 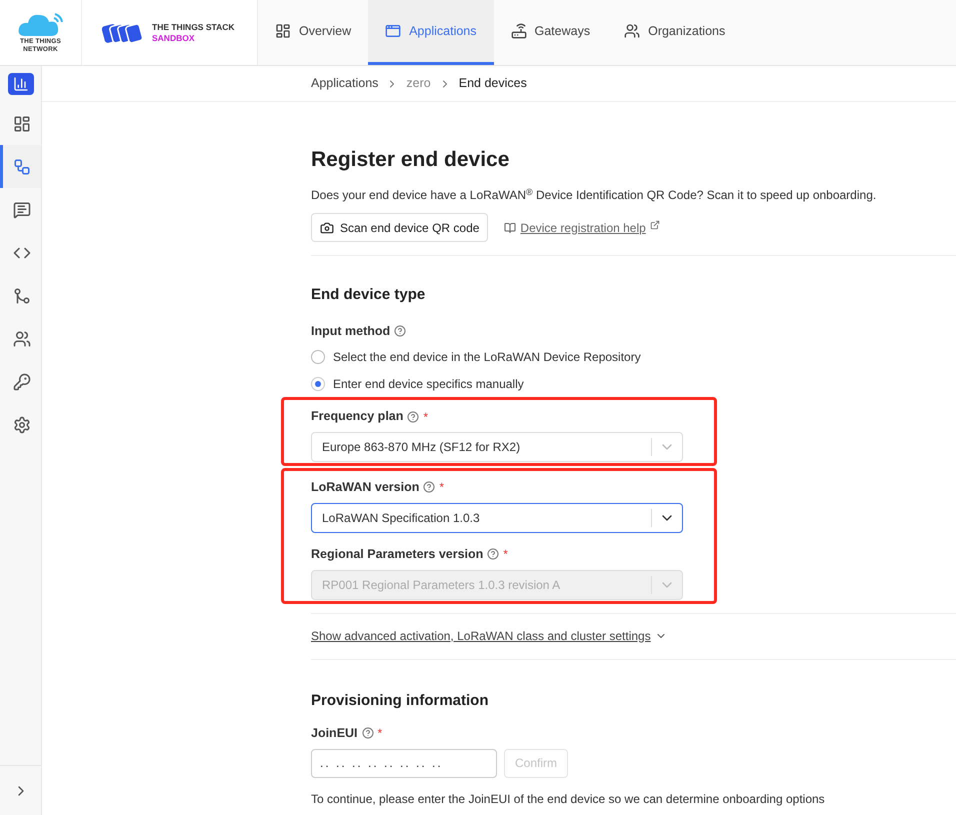 I want to click on logo-text: THE THINGS STACK, so click(x=193, y=27).